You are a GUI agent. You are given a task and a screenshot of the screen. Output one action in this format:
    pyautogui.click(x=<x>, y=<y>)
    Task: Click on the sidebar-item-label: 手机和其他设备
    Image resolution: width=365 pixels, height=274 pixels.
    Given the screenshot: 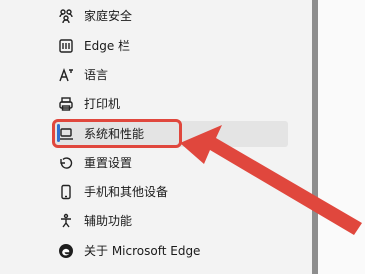 What is the action you would take?
    pyautogui.click(x=126, y=192)
    